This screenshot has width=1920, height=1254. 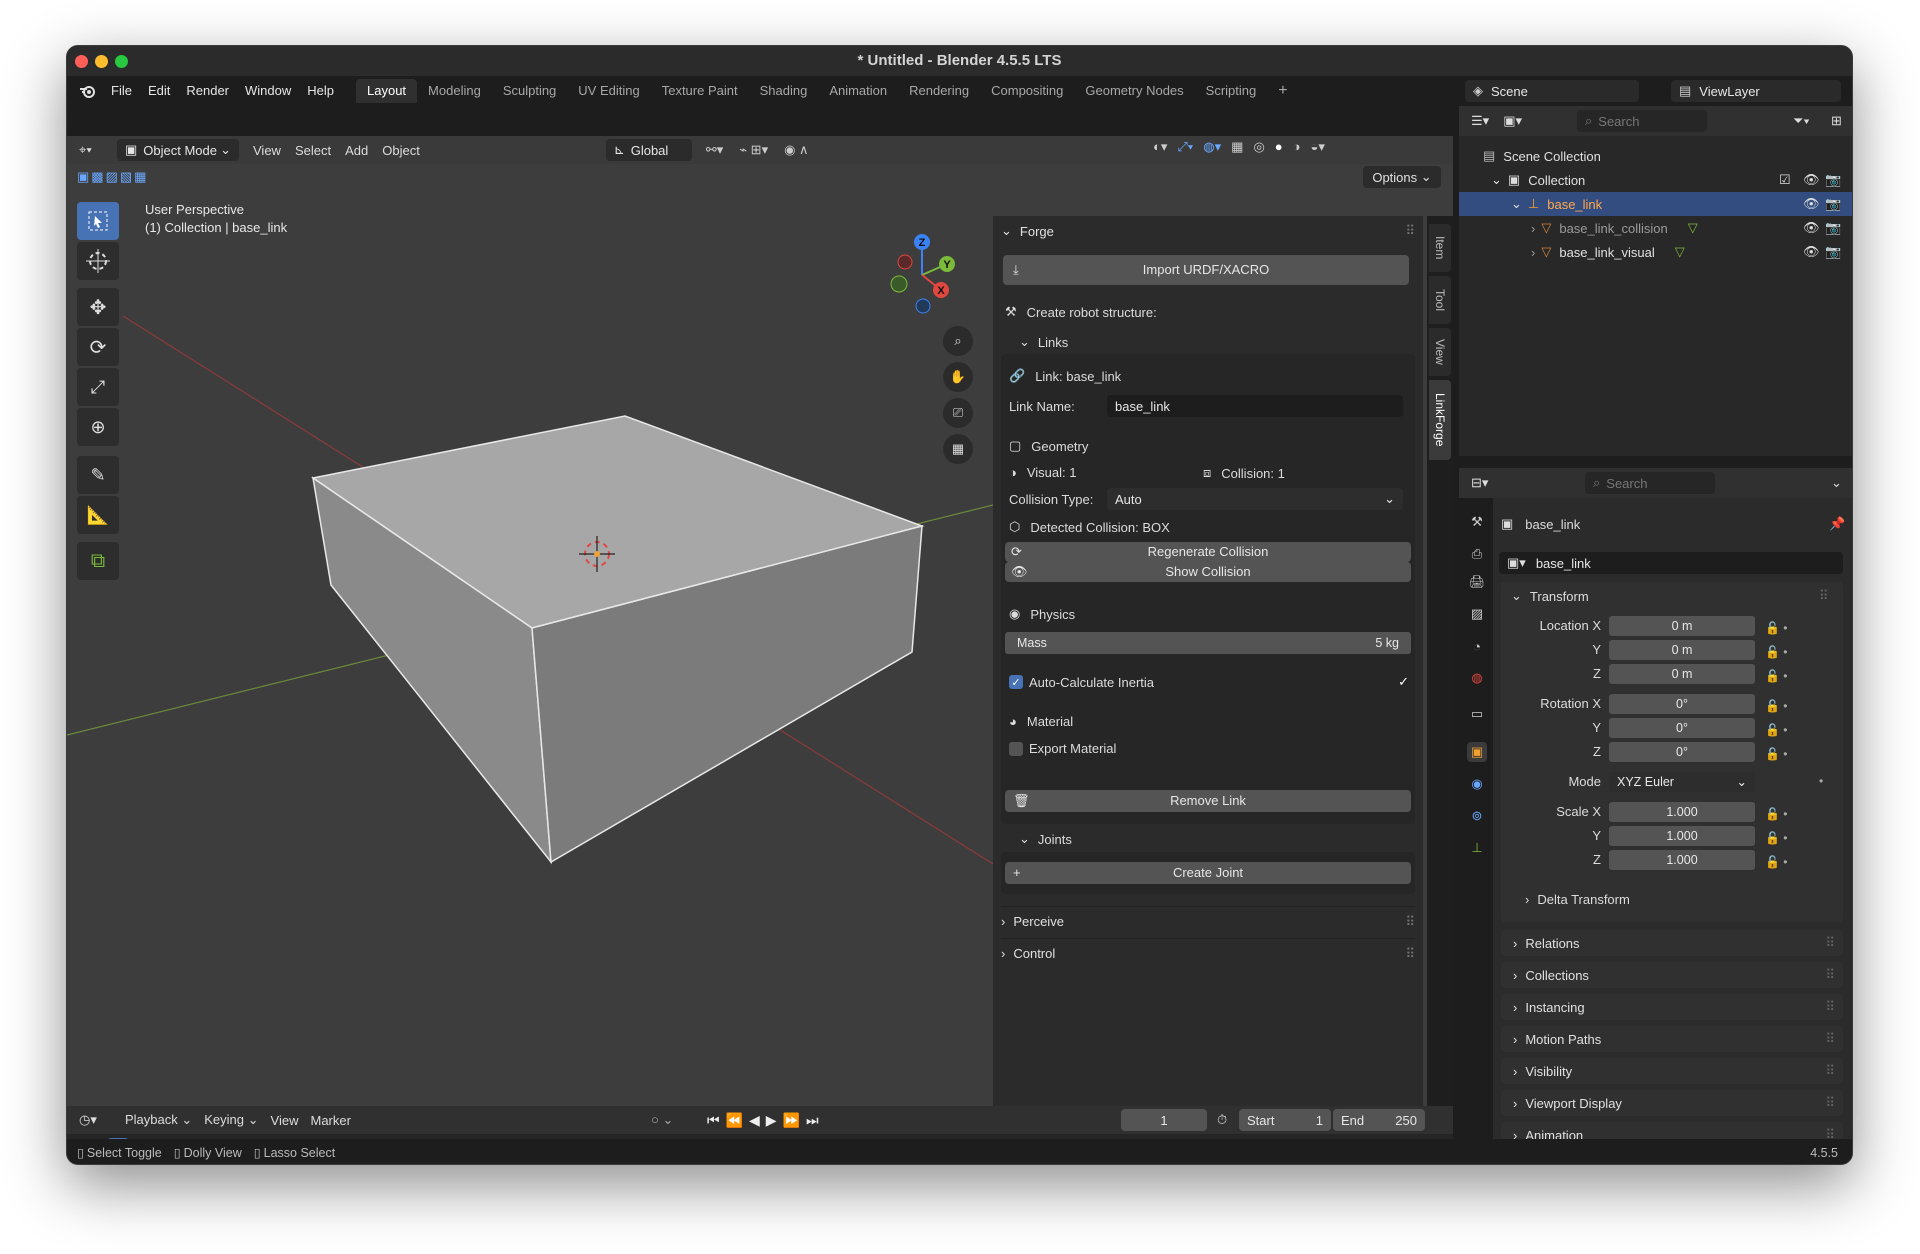 What do you see at coordinates (1185, 147) in the screenshot?
I see `gizmo-toggle-icon: ⤢▾` at bounding box center [1185, 147].